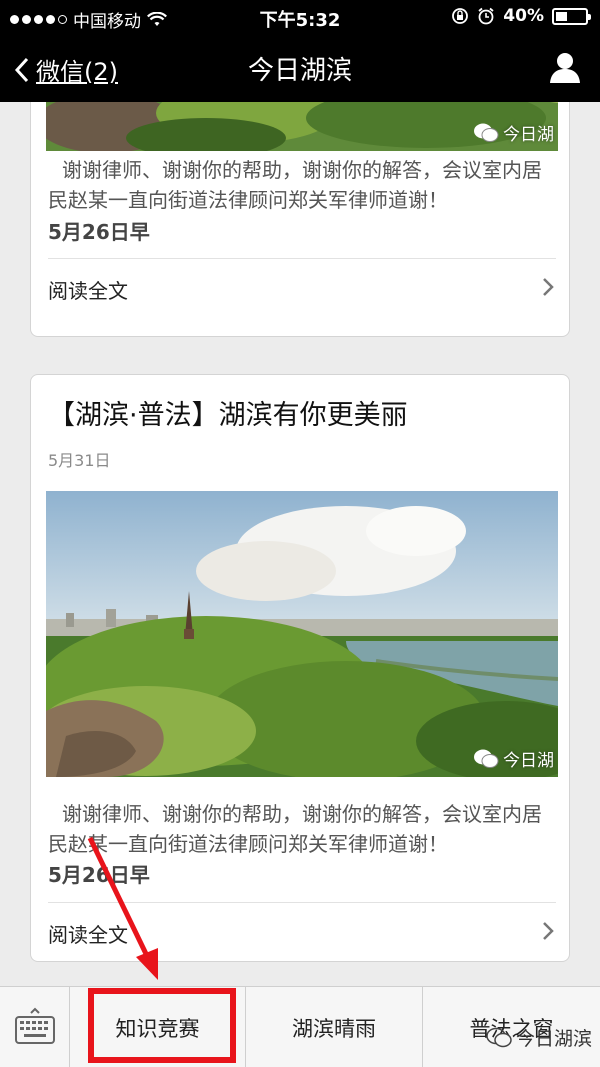  I want to click on page-title: 今日湖滨, so click(299, 71).